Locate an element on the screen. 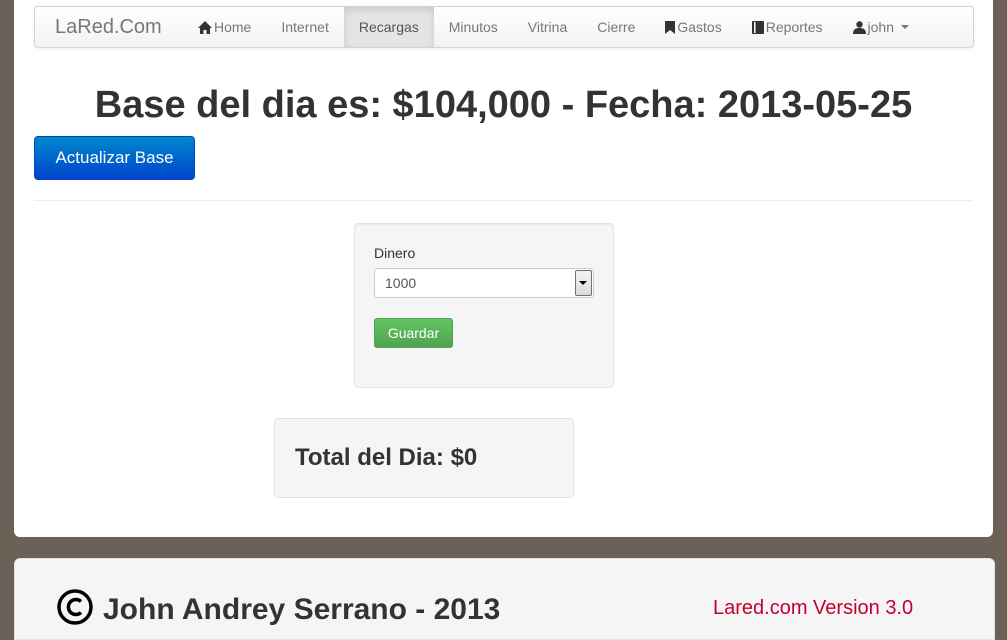 This screenshot has width=1007, height=640. book-icon is located at coordinates (757, 27).